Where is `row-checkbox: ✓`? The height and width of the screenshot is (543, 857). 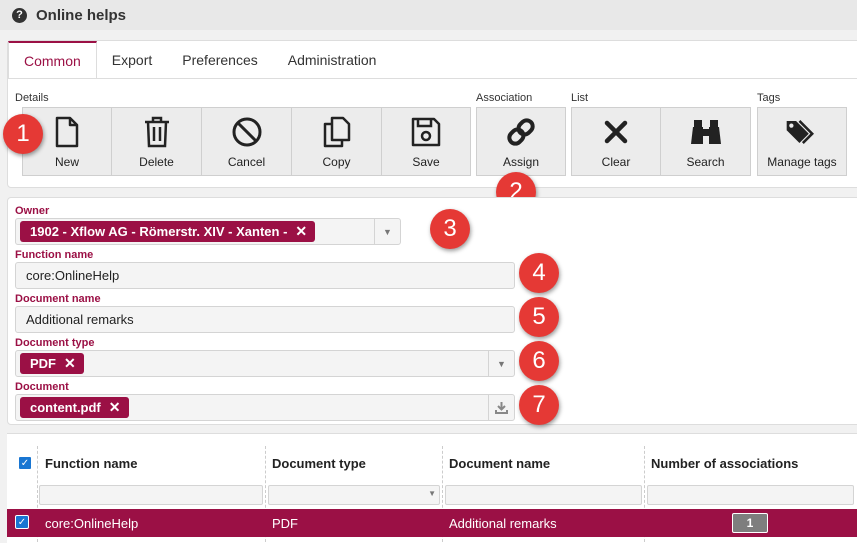
row-checkbox: ✓ is located at coordinates (22, 522).